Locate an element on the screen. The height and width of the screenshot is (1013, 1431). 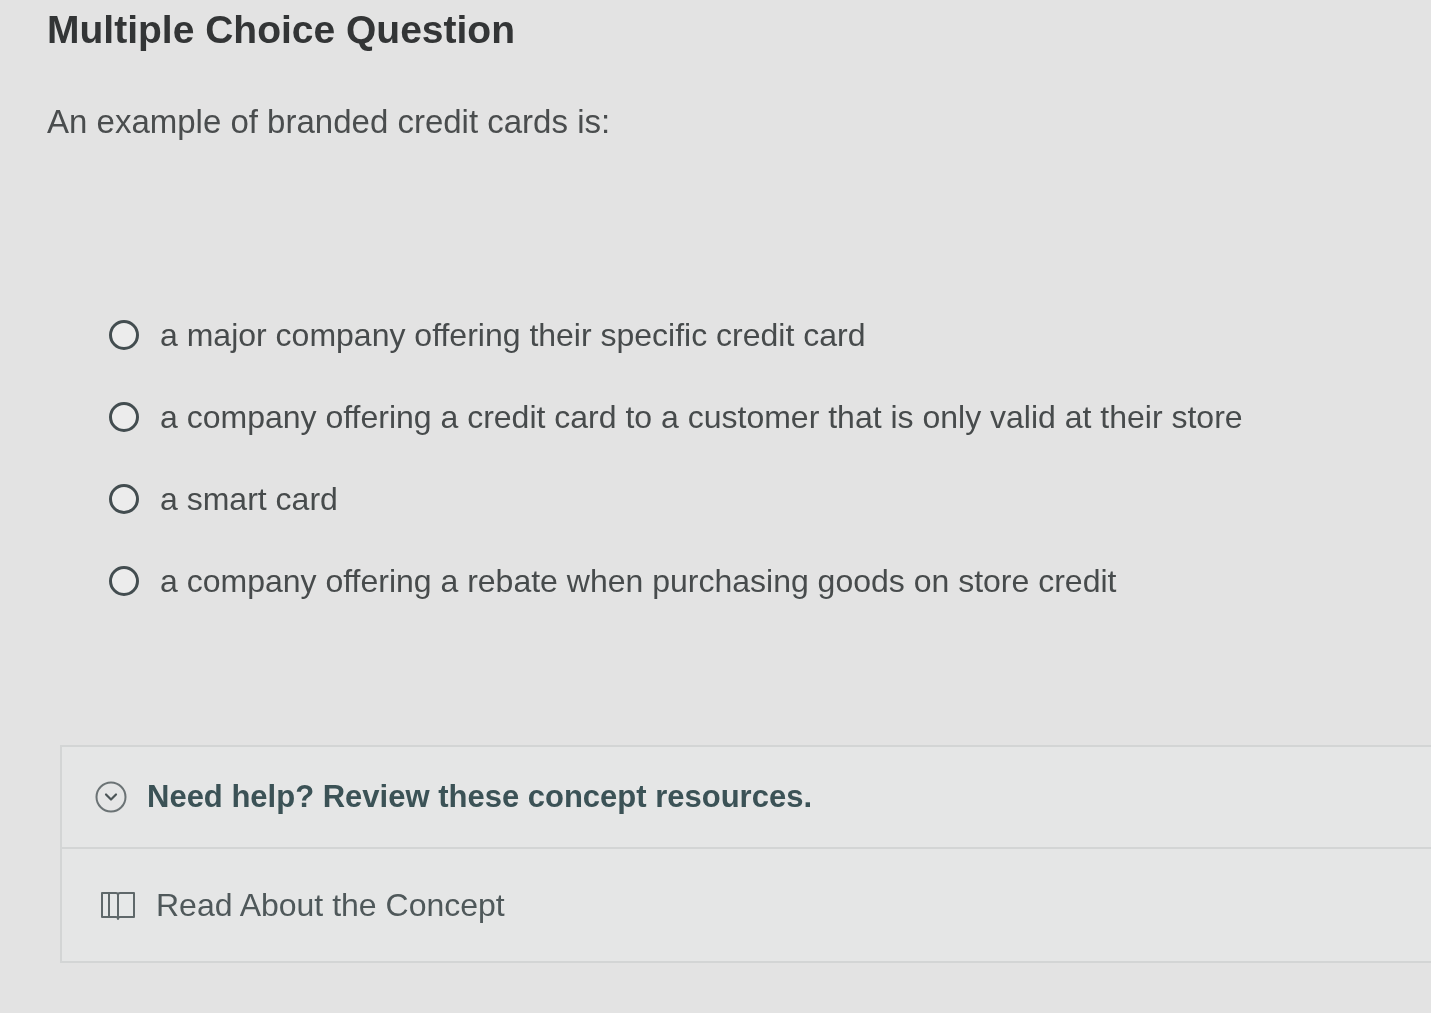
question-type-title: Multiple Choice Question is located at coordinates (282, 30).